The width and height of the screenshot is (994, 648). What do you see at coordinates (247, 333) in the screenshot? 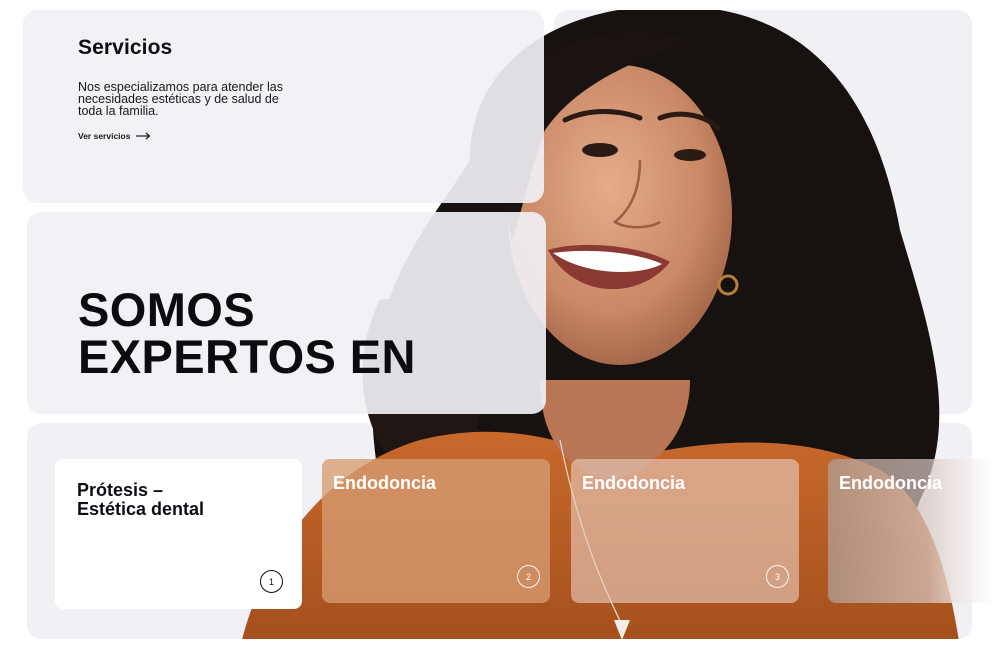
I see `hero-heading: SOMOS EXPERTOS EN` at bounding box center [247, 333].